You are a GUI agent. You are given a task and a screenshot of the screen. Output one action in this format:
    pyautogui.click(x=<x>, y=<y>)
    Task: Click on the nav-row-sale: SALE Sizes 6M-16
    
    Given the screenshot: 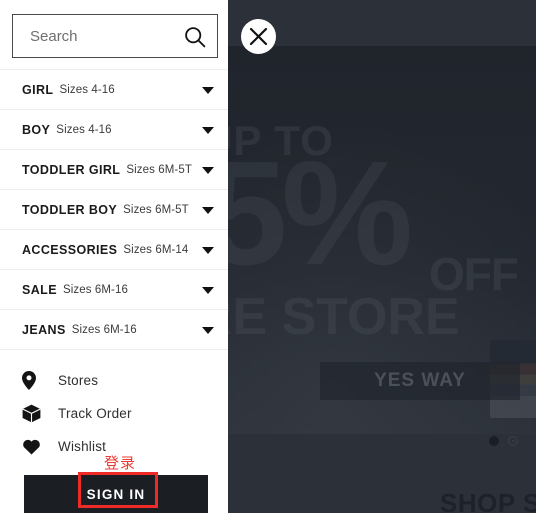 What is the action you would take?
    pyautogui.click(x=114, y=290)
    